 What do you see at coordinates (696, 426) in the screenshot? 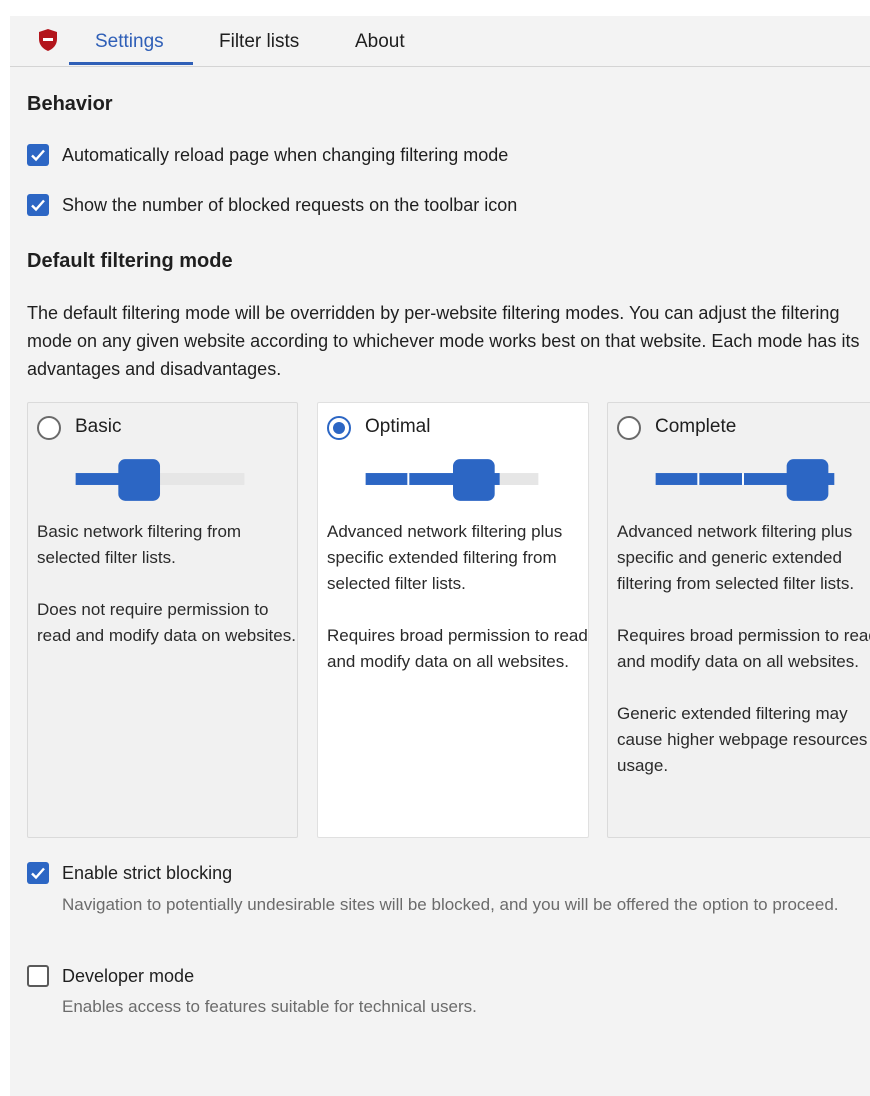
I see `mode-title-complete: Complete` at bounding box center [696, 426].